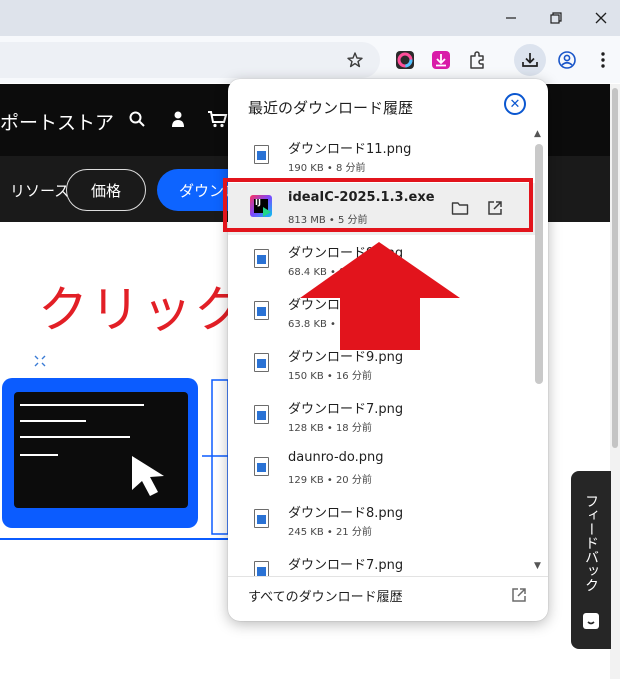  I want to click on close-icon: ✕, so click(515, 104).